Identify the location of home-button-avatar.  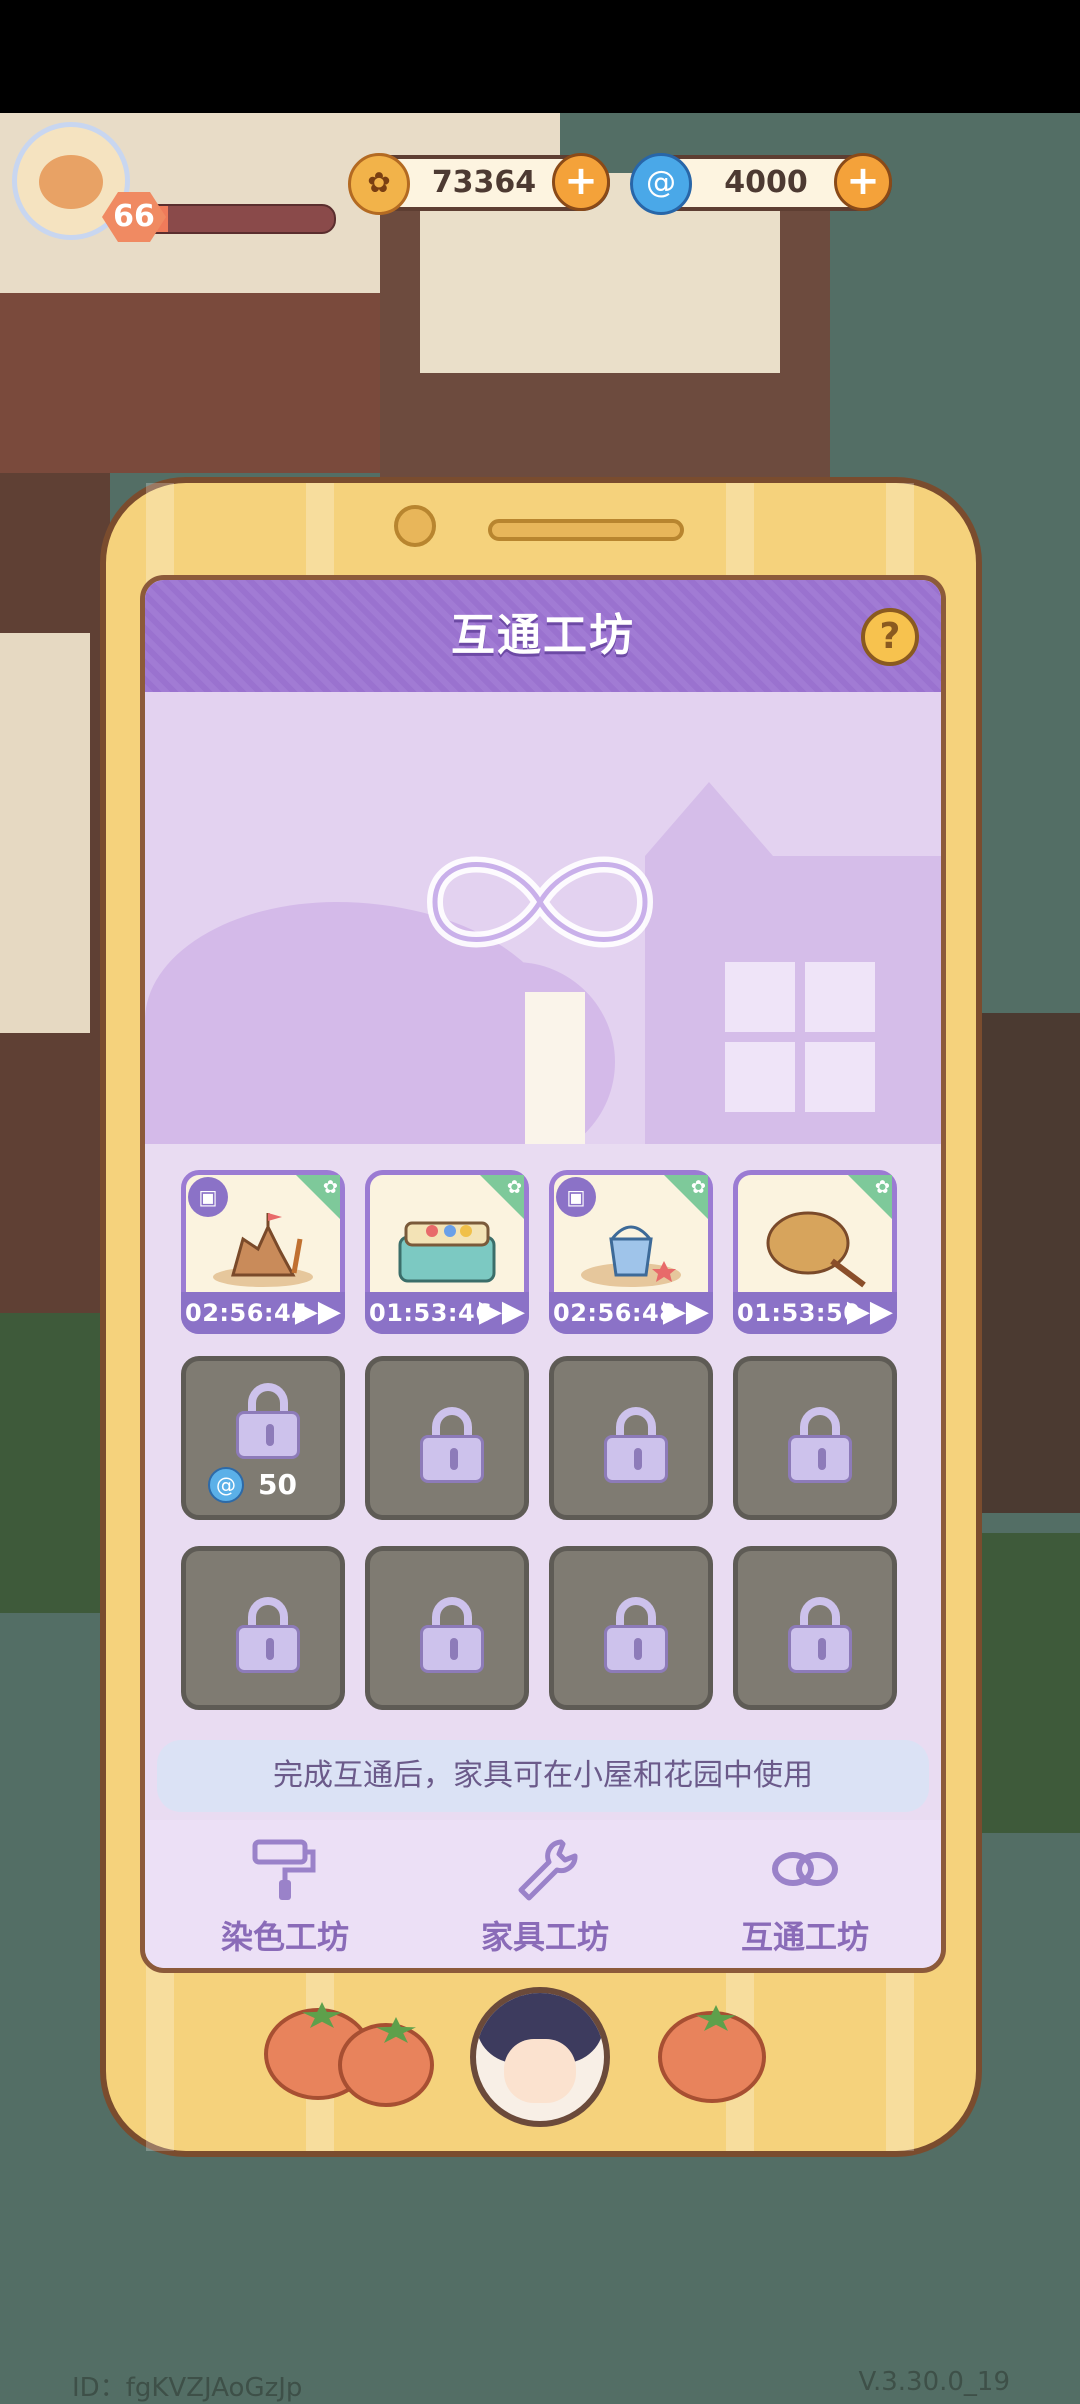
(540, 2057).